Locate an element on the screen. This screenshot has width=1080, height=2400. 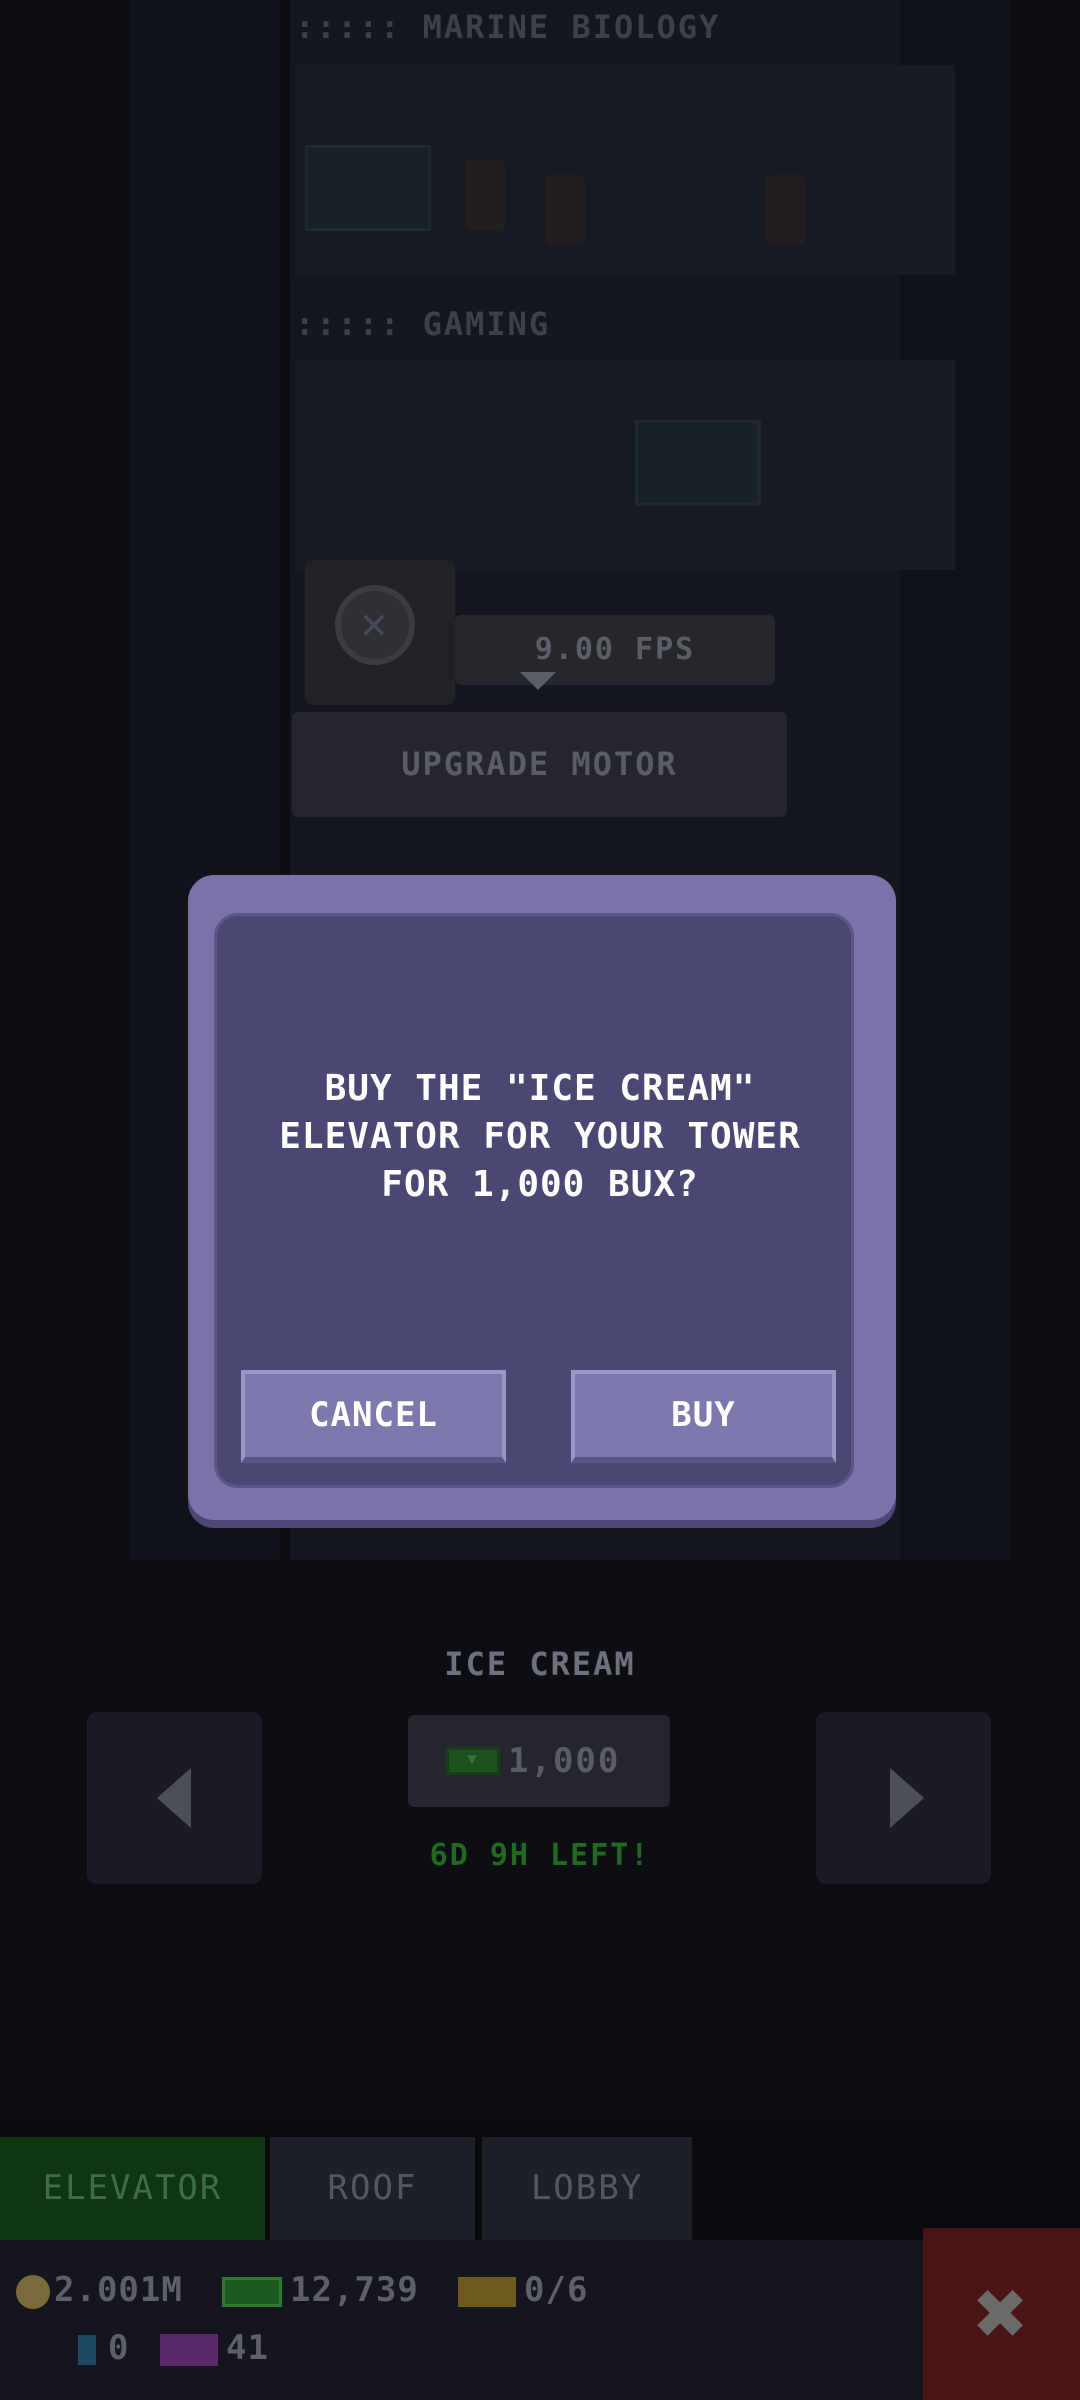
dialog-line-2: ELEVATOR FOR YOUR TOWER is located at coordinates (540, 1136).